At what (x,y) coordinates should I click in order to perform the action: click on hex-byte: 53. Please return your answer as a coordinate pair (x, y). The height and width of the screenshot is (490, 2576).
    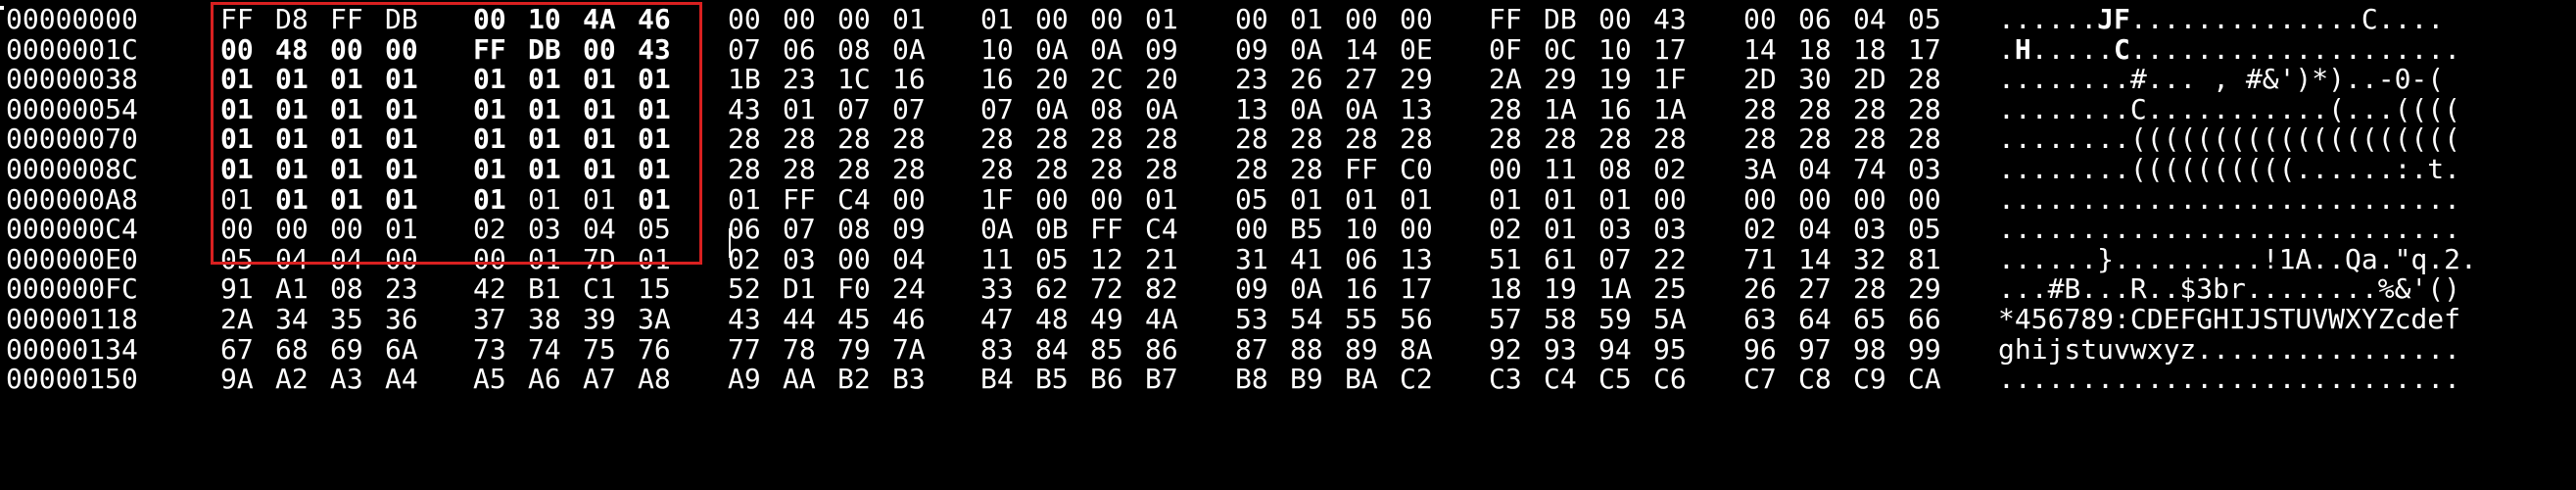
    Looking at the image, I should click on (1251, 319).